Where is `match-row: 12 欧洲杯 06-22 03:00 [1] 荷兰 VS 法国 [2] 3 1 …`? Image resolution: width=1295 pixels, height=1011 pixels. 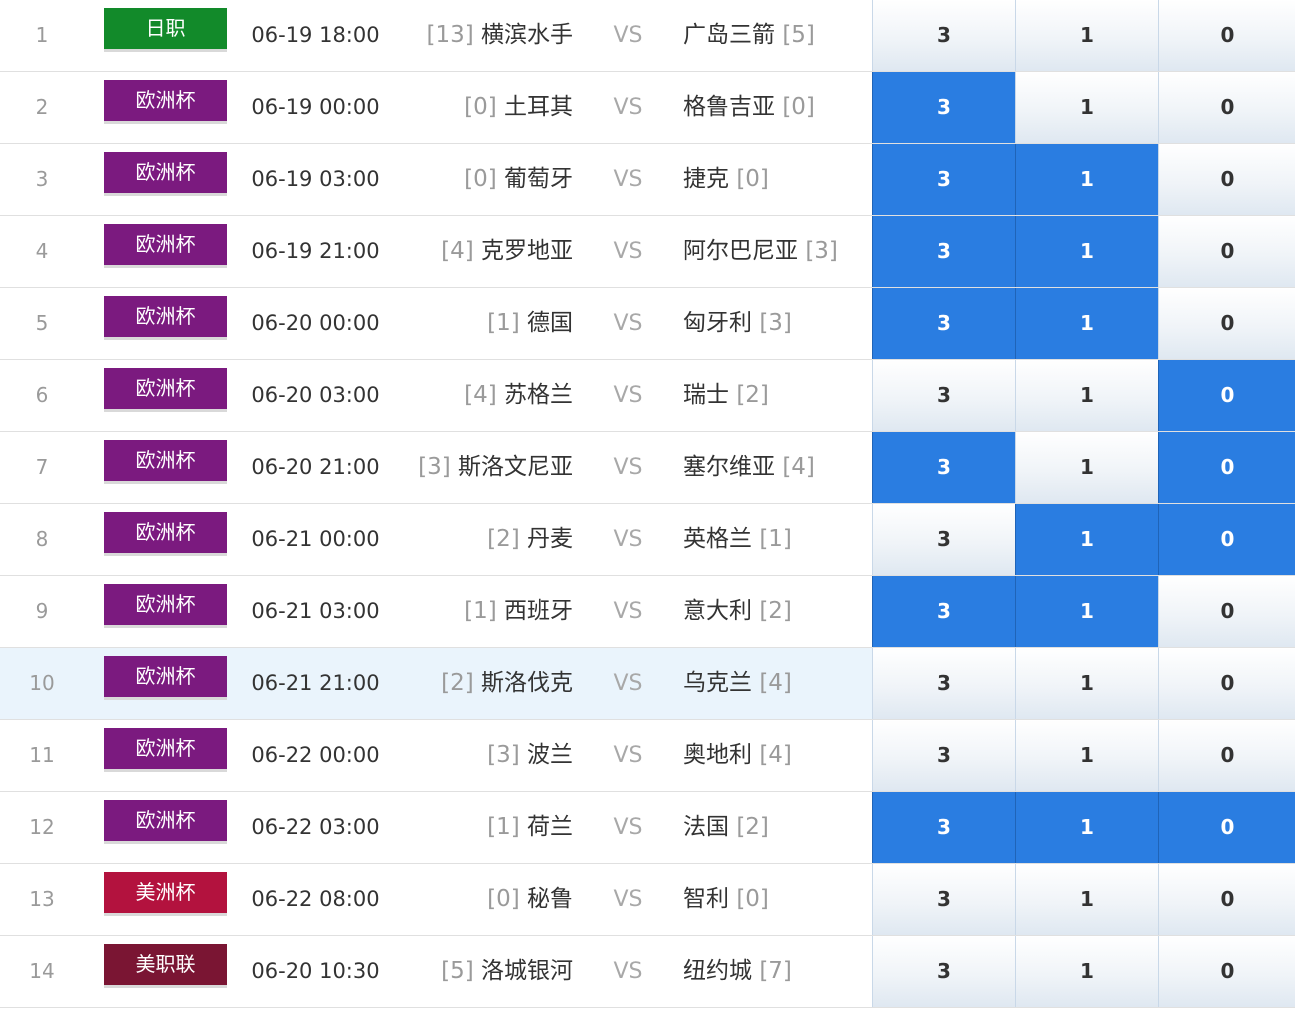 match-row: 12 欧洲杯 06-22 03:00 [1] 荷兰 VS 法国 [2] 3 1 … is located at coordinates (647, 828).